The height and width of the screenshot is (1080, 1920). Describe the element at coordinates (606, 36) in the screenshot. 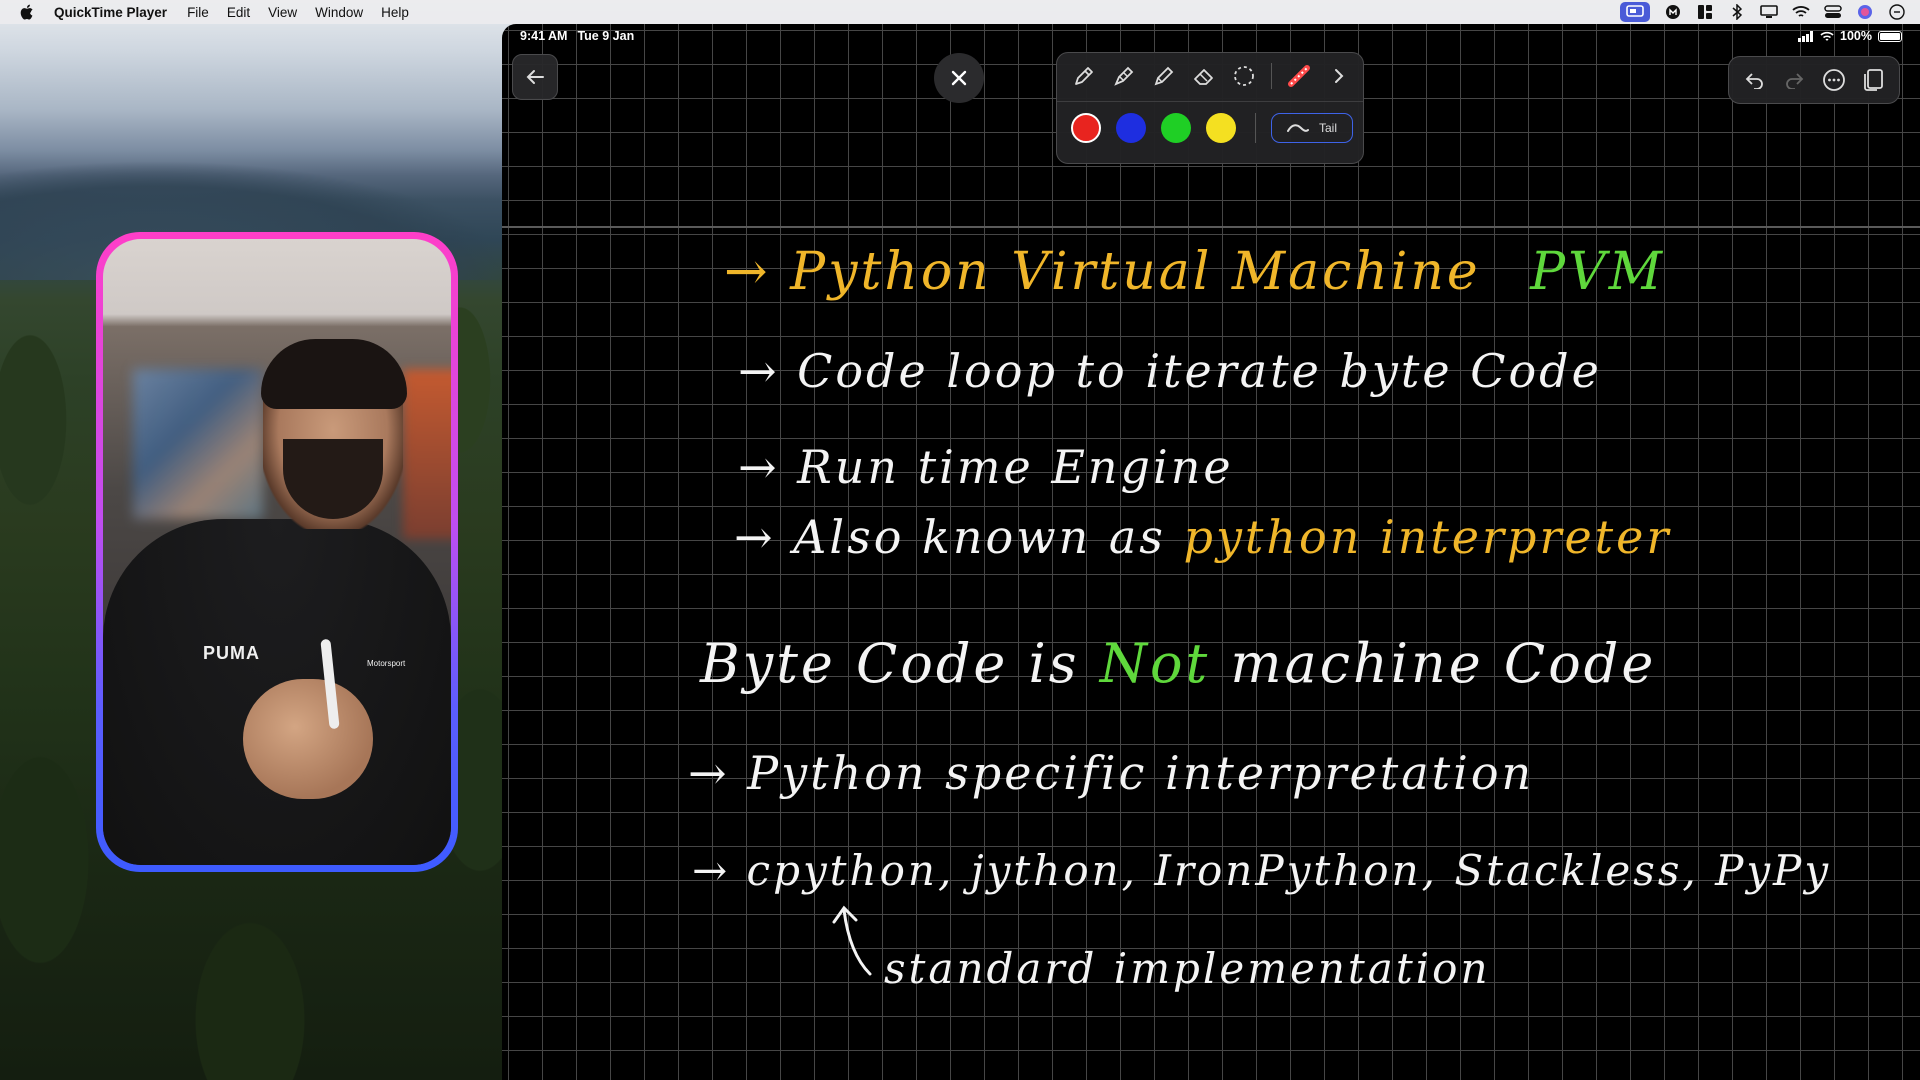

I see `status-date: Tue 9 Jan` at that location.